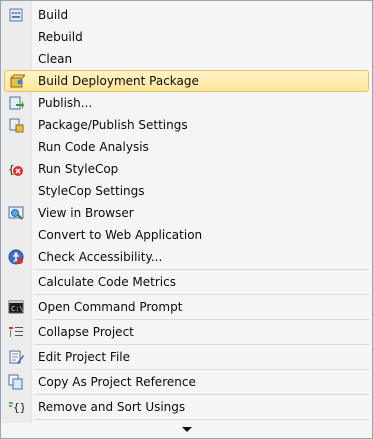 The width and height of the screenshot is (373, 439). Describe the element at coordinates (117, 382) in the screenshot. I see `menu-item-label: Copy As Project Reference` at that location.